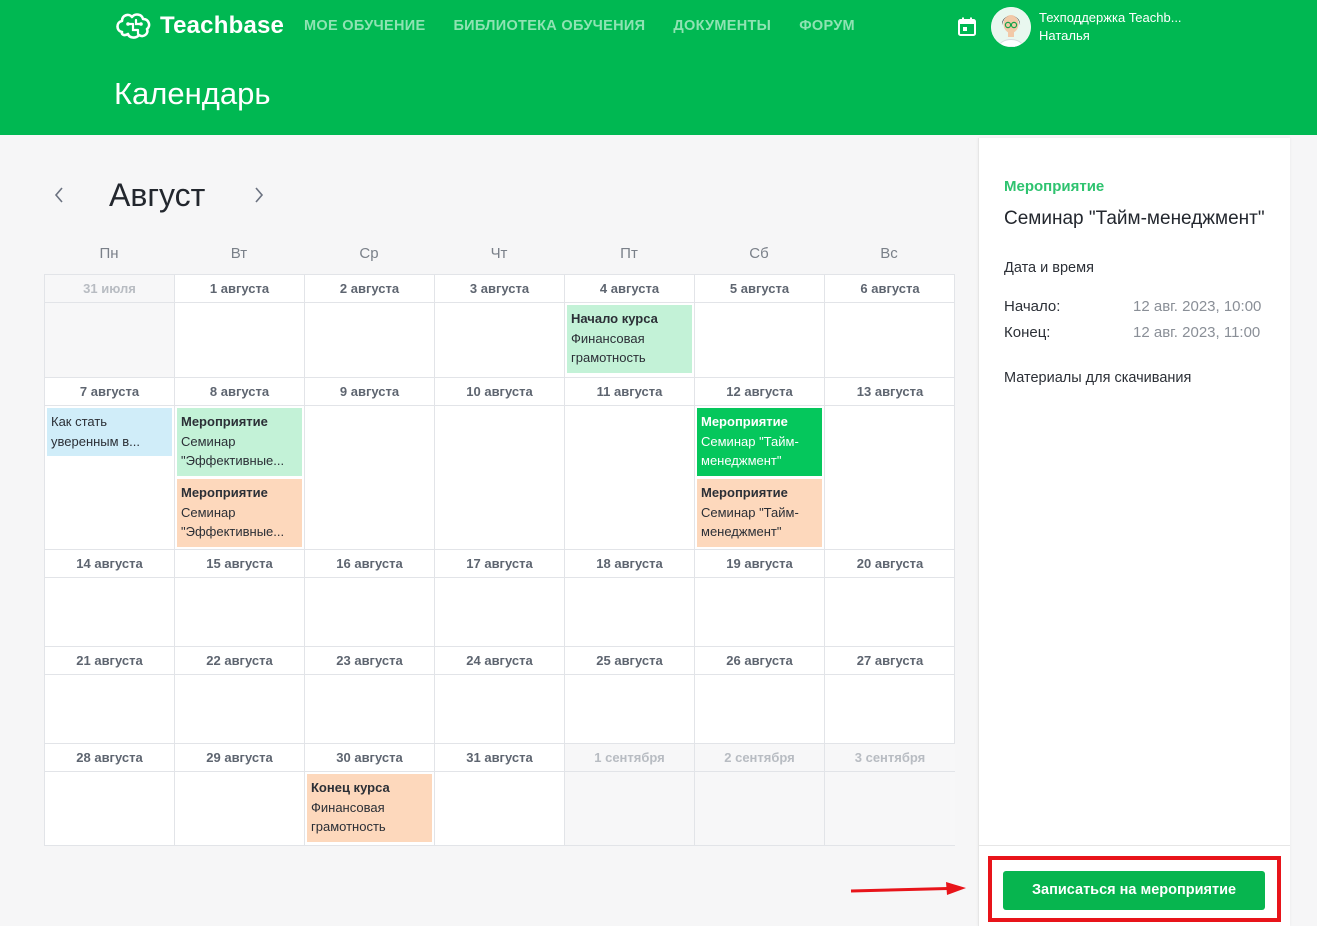  I want to click on brain-logo-icon, so click(133, 26).